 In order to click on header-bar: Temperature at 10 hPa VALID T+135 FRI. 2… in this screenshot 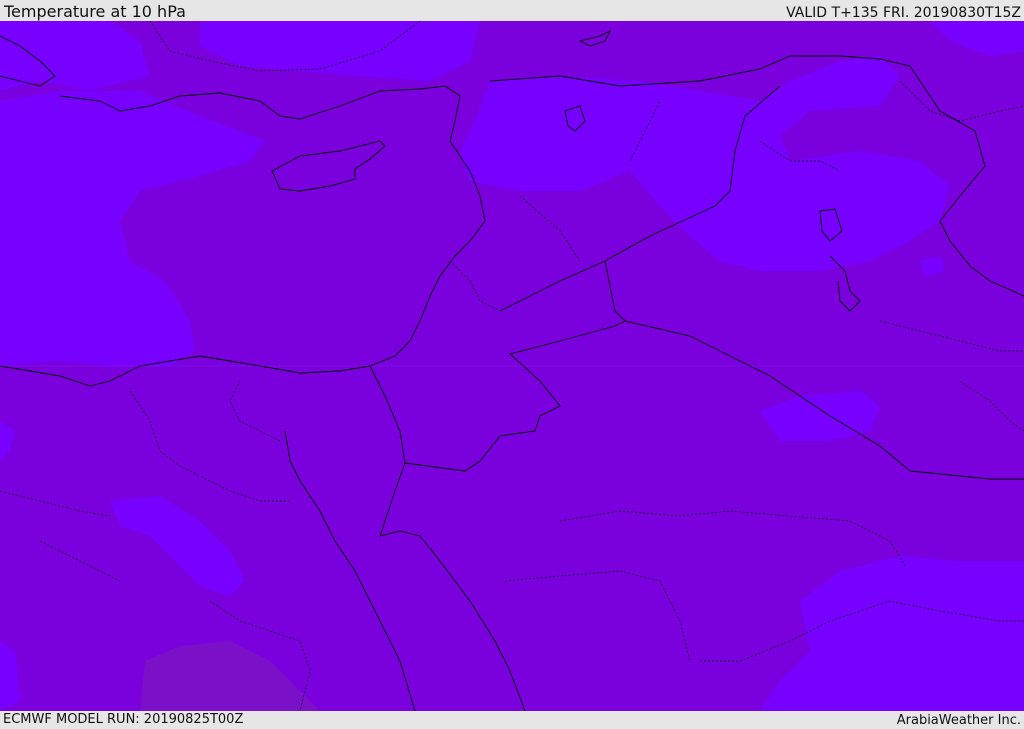, I will do `click(512, 10)`.